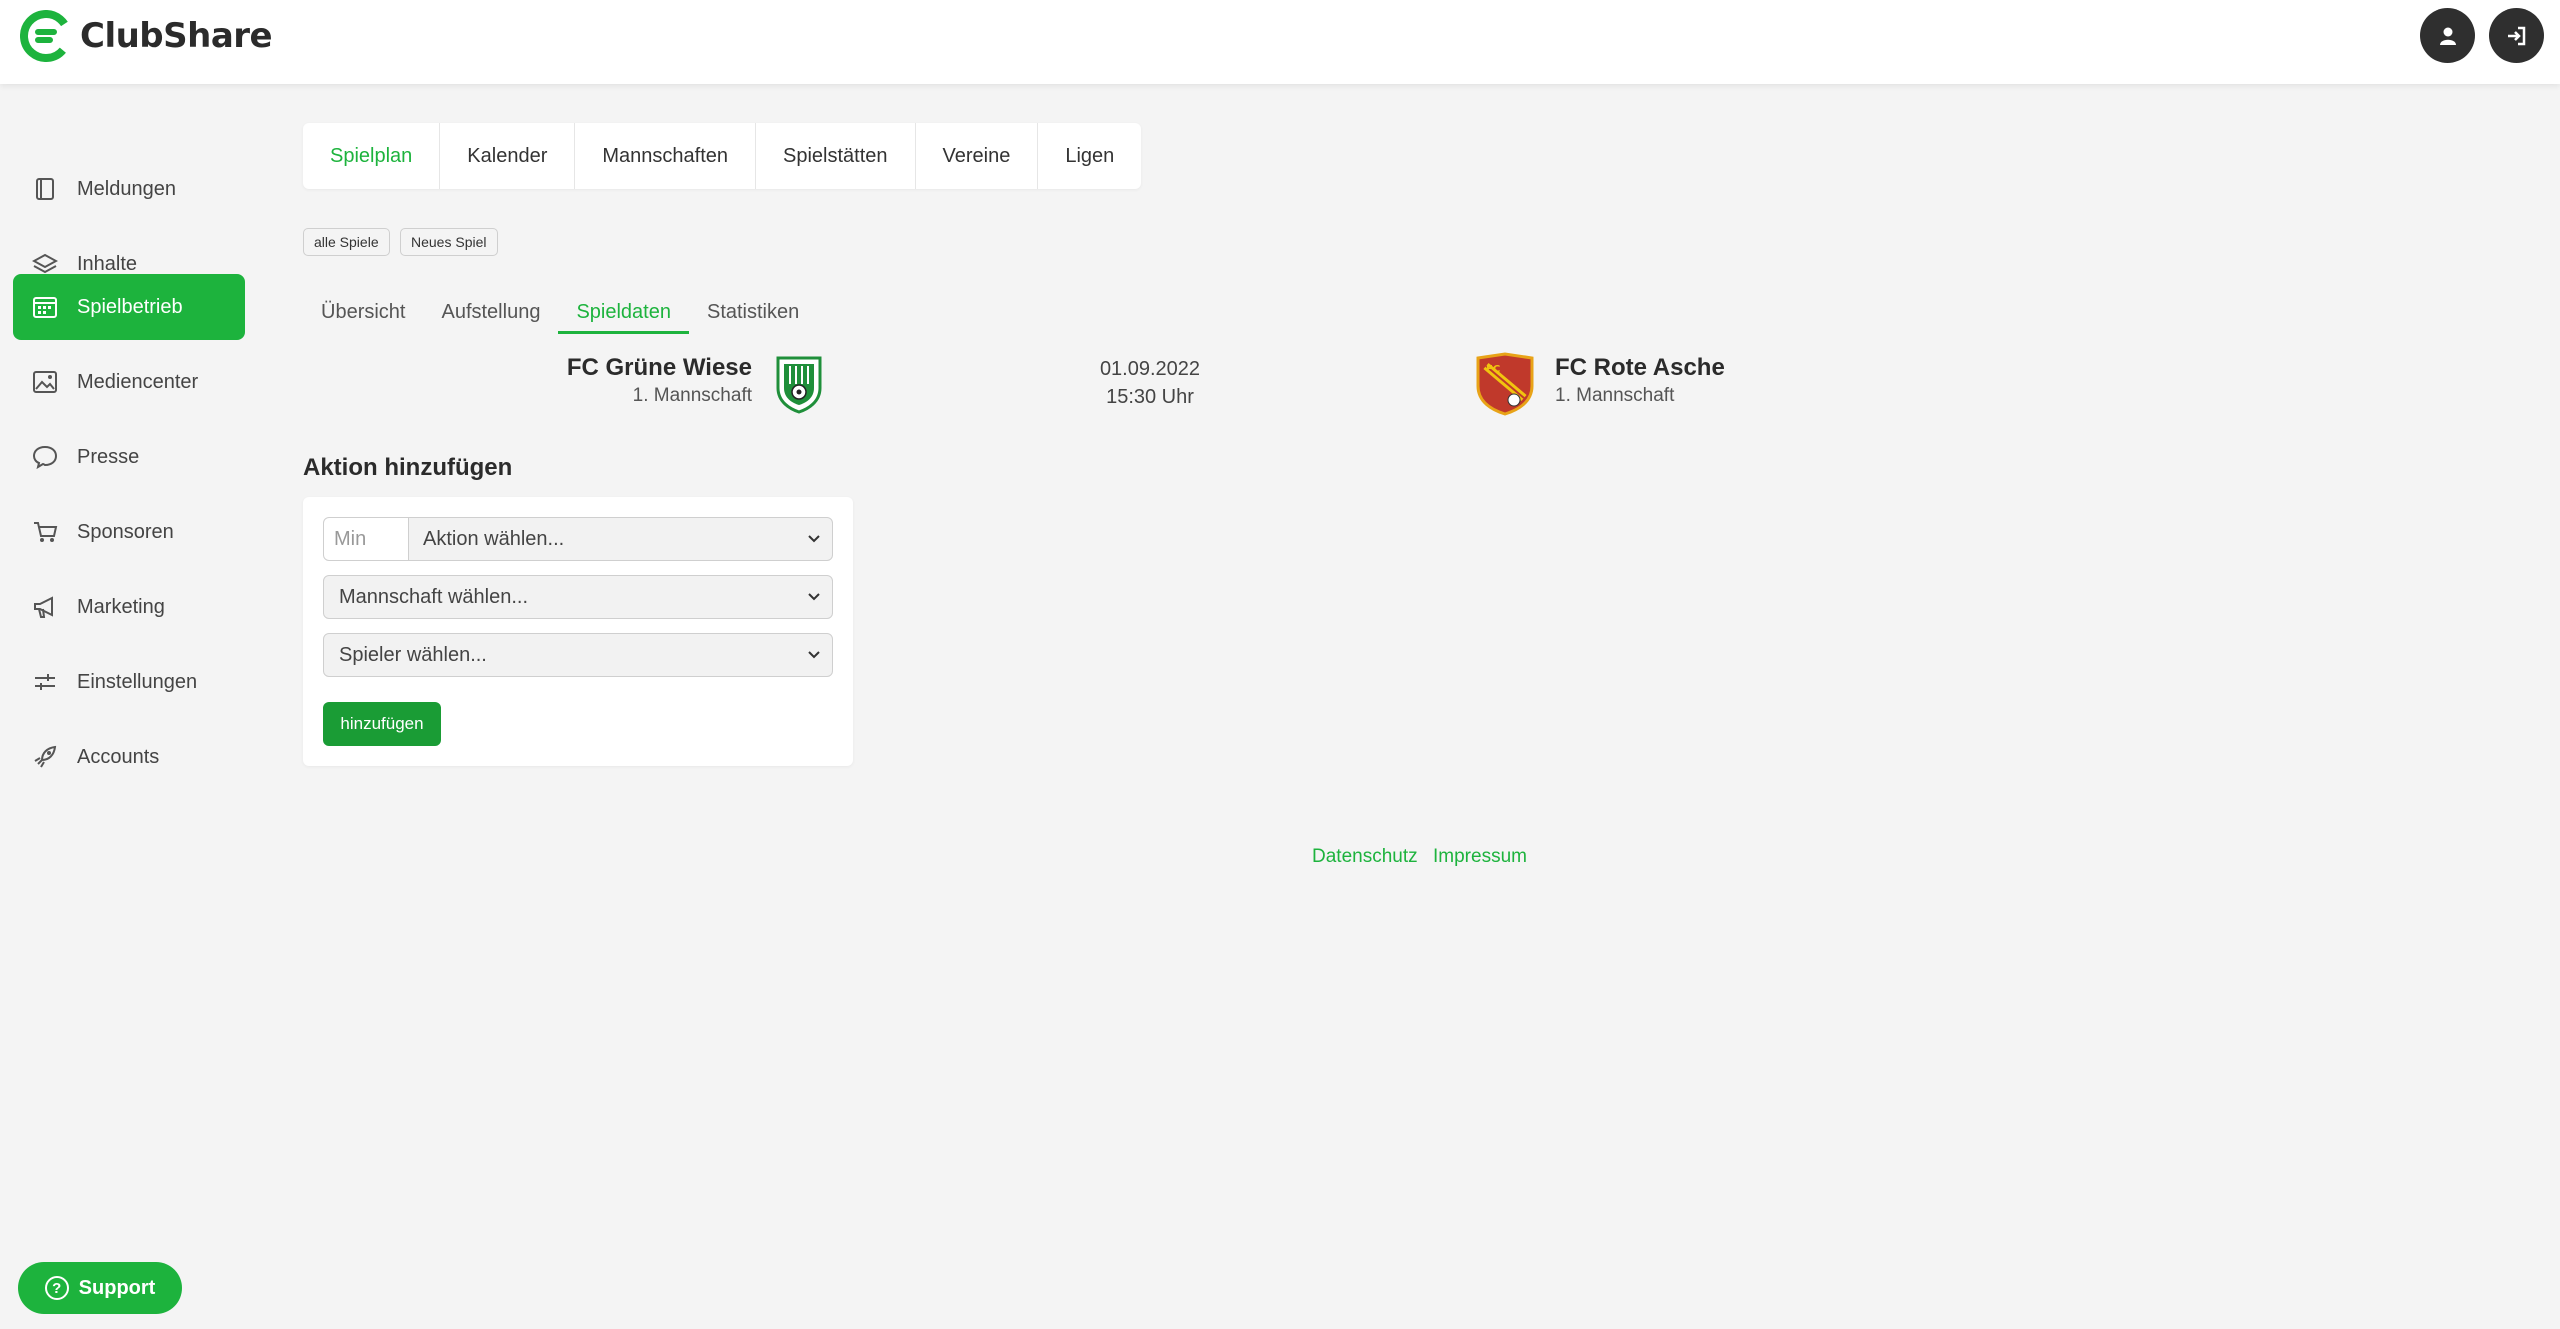 The height and width of the screenshot is (1329, 2560). I want to click on subtab-statistiken: Statistiken, so click(753, 312).